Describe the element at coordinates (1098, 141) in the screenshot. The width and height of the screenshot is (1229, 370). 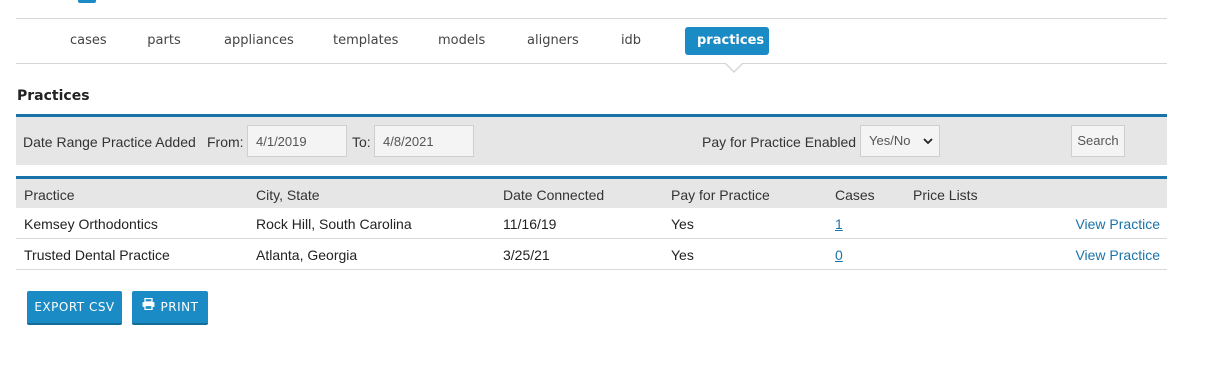
I see `search-button: Search` at that location.